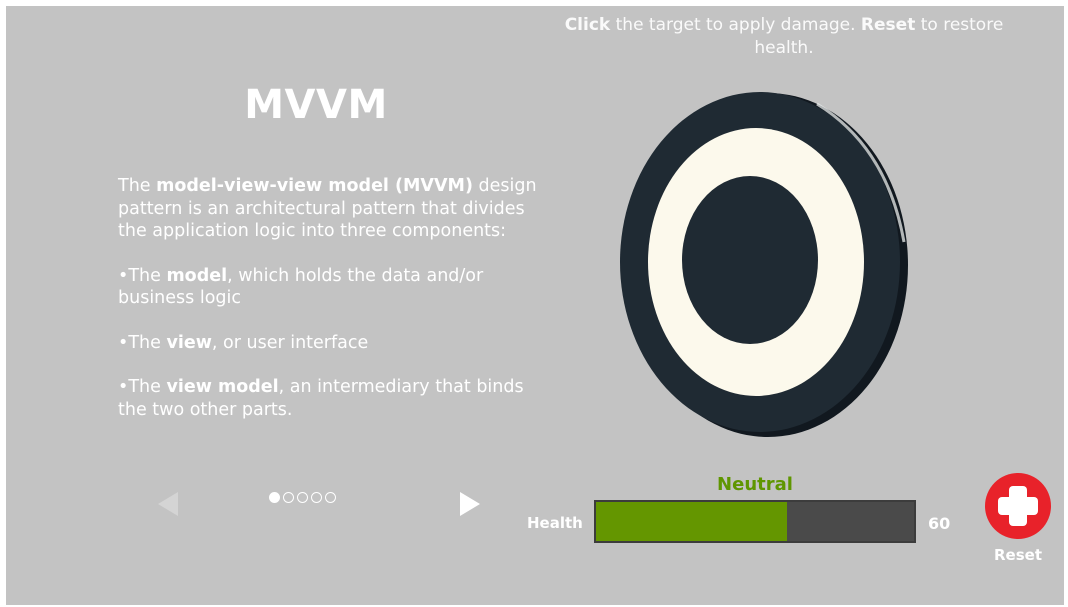 The image size is (1068, 607). I want to click on health-bar, so click(755, 521).